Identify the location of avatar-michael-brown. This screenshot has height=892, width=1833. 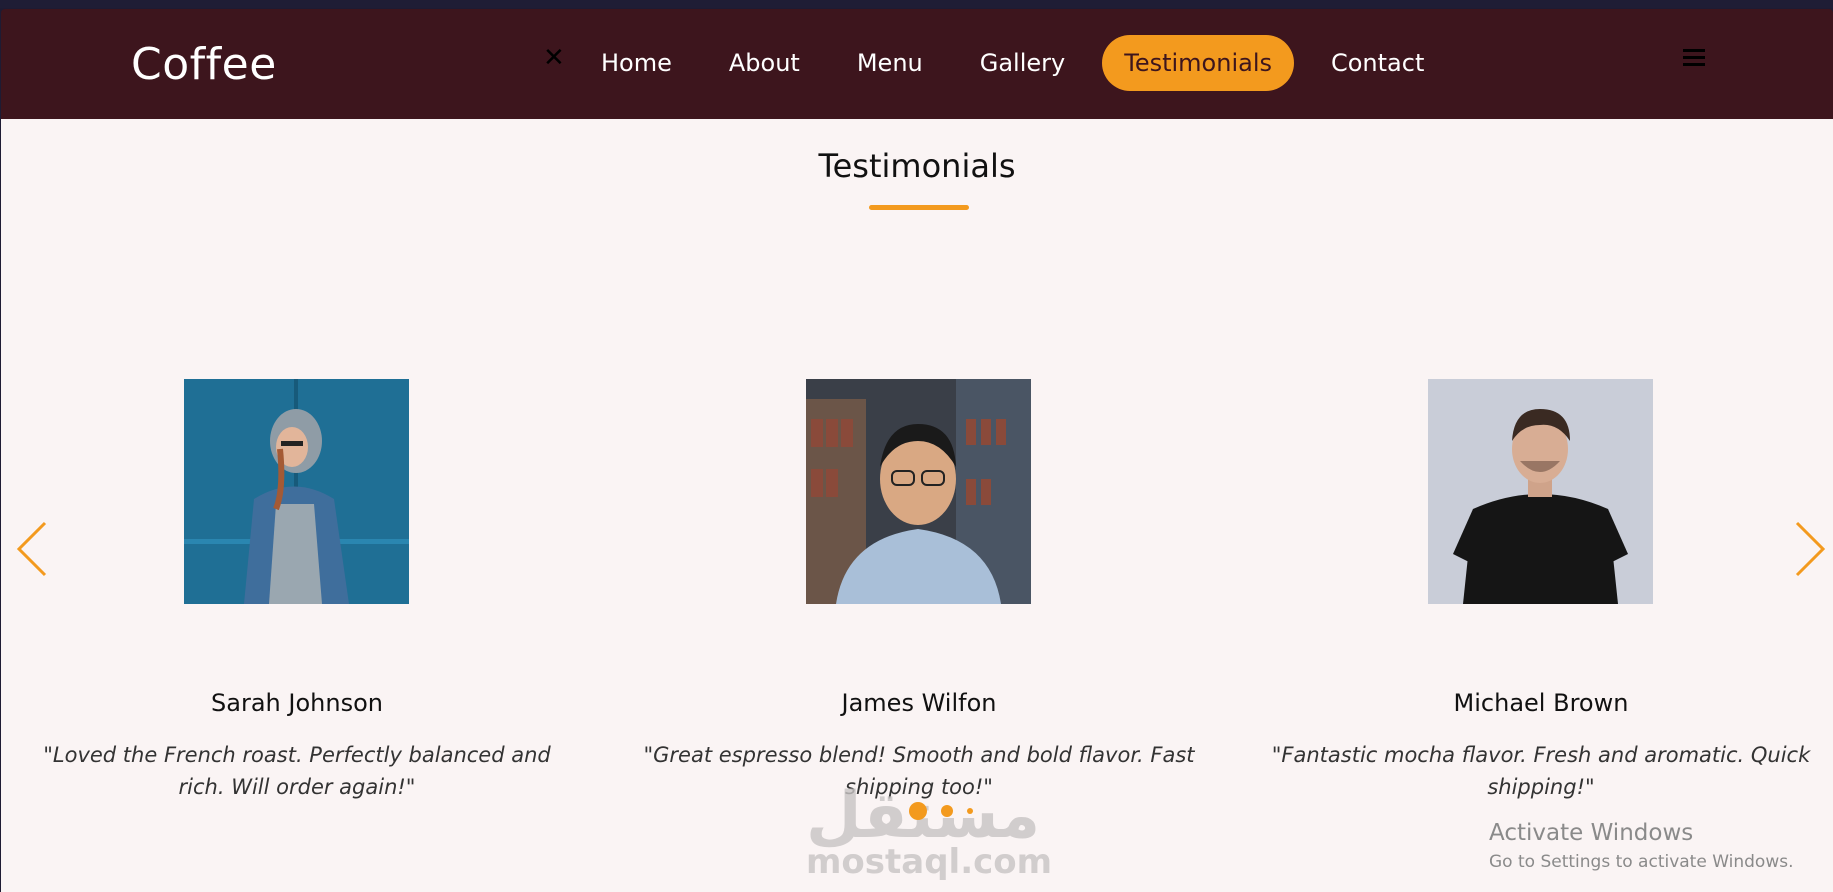
(1540, 491).